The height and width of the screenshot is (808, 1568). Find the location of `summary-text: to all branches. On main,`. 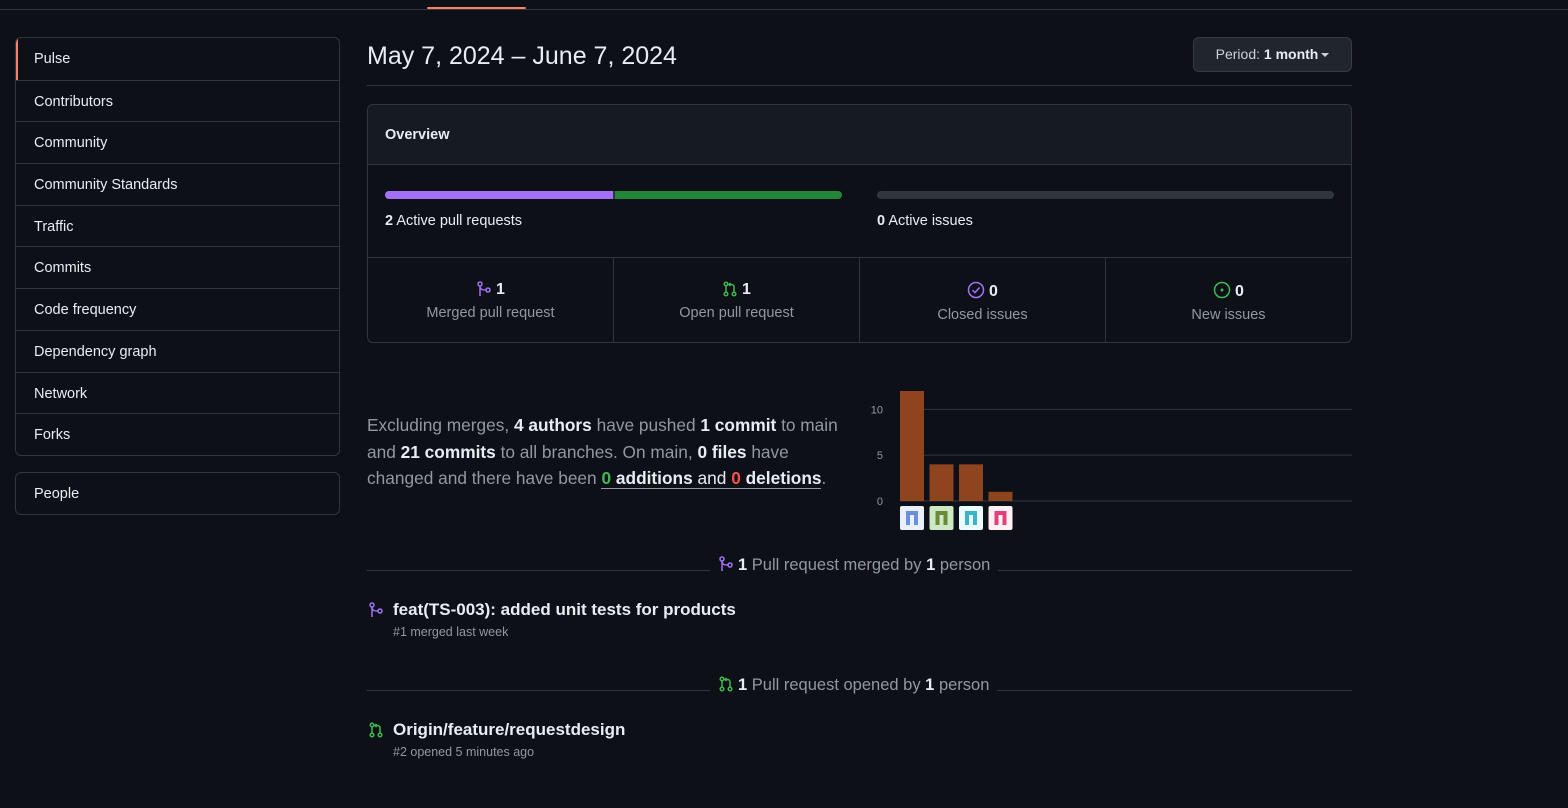

summary-text: to all branches. On main, is located at coordinates (596, 451).